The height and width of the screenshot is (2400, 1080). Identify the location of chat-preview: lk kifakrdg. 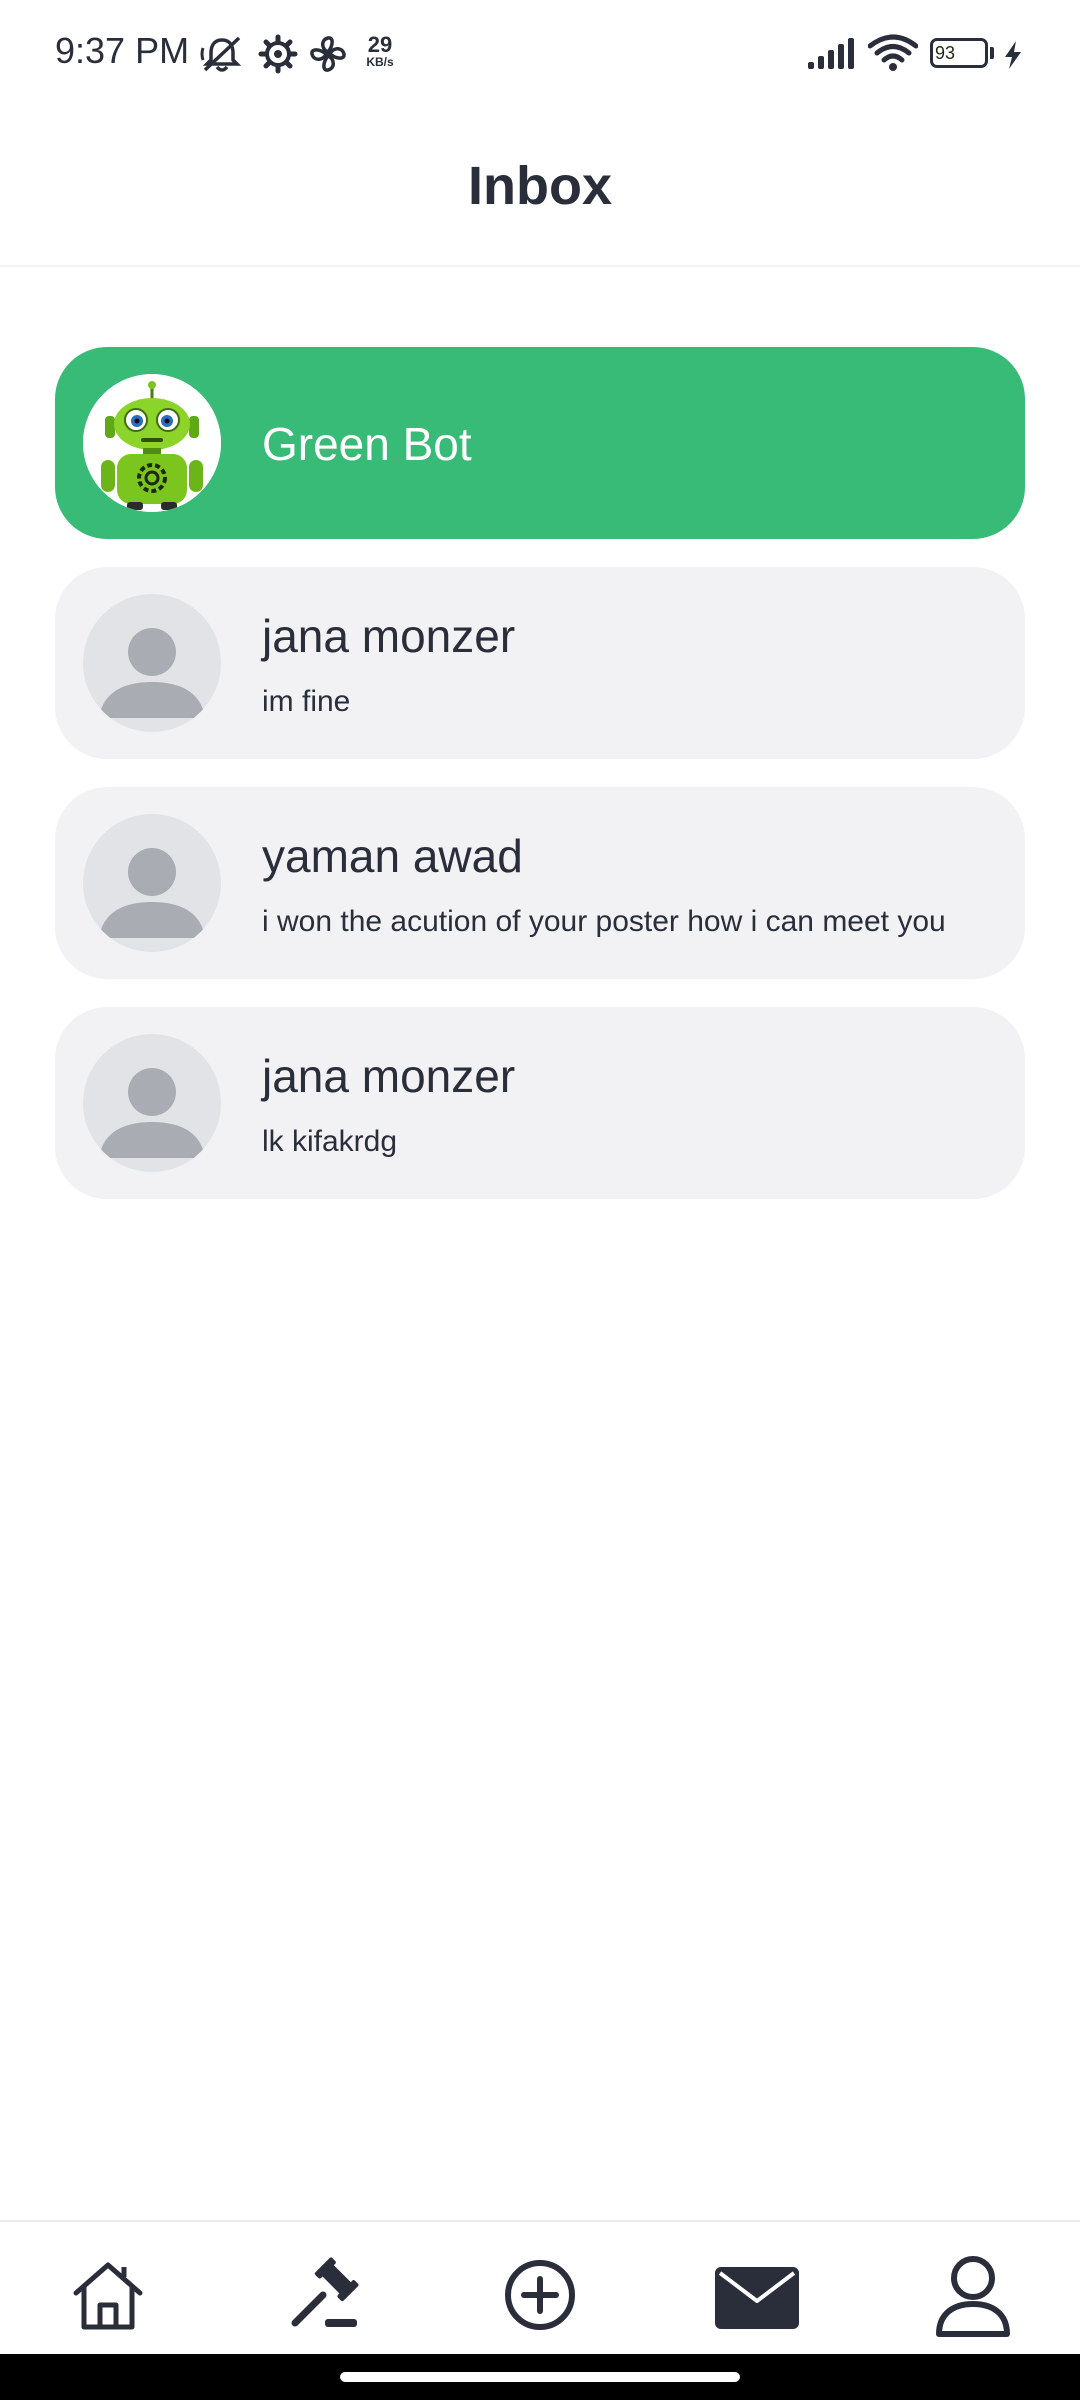
(330, 1141).